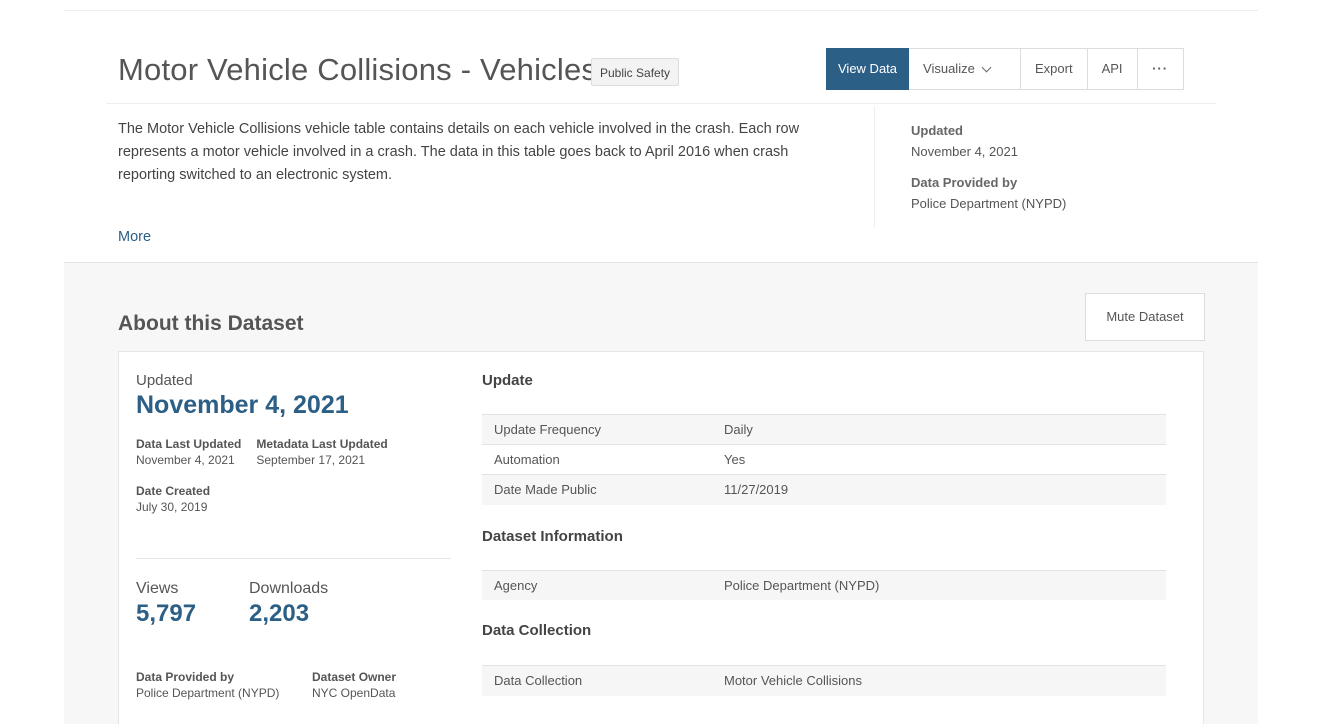 Image resolution: width=1326 pixels, height=724 pixels. I want to click on downloads-label: Downloads, so click(289, 588).